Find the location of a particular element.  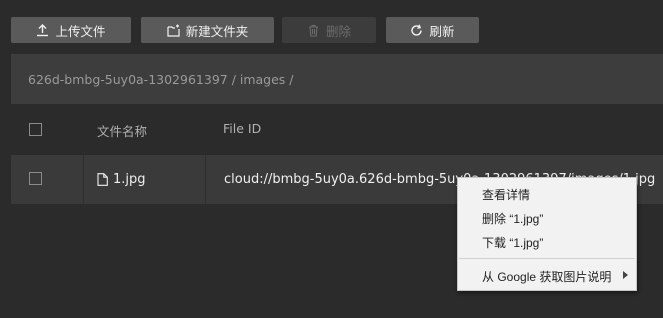

upload-file-button: 上传文件 is located at coordinates (71, 30).